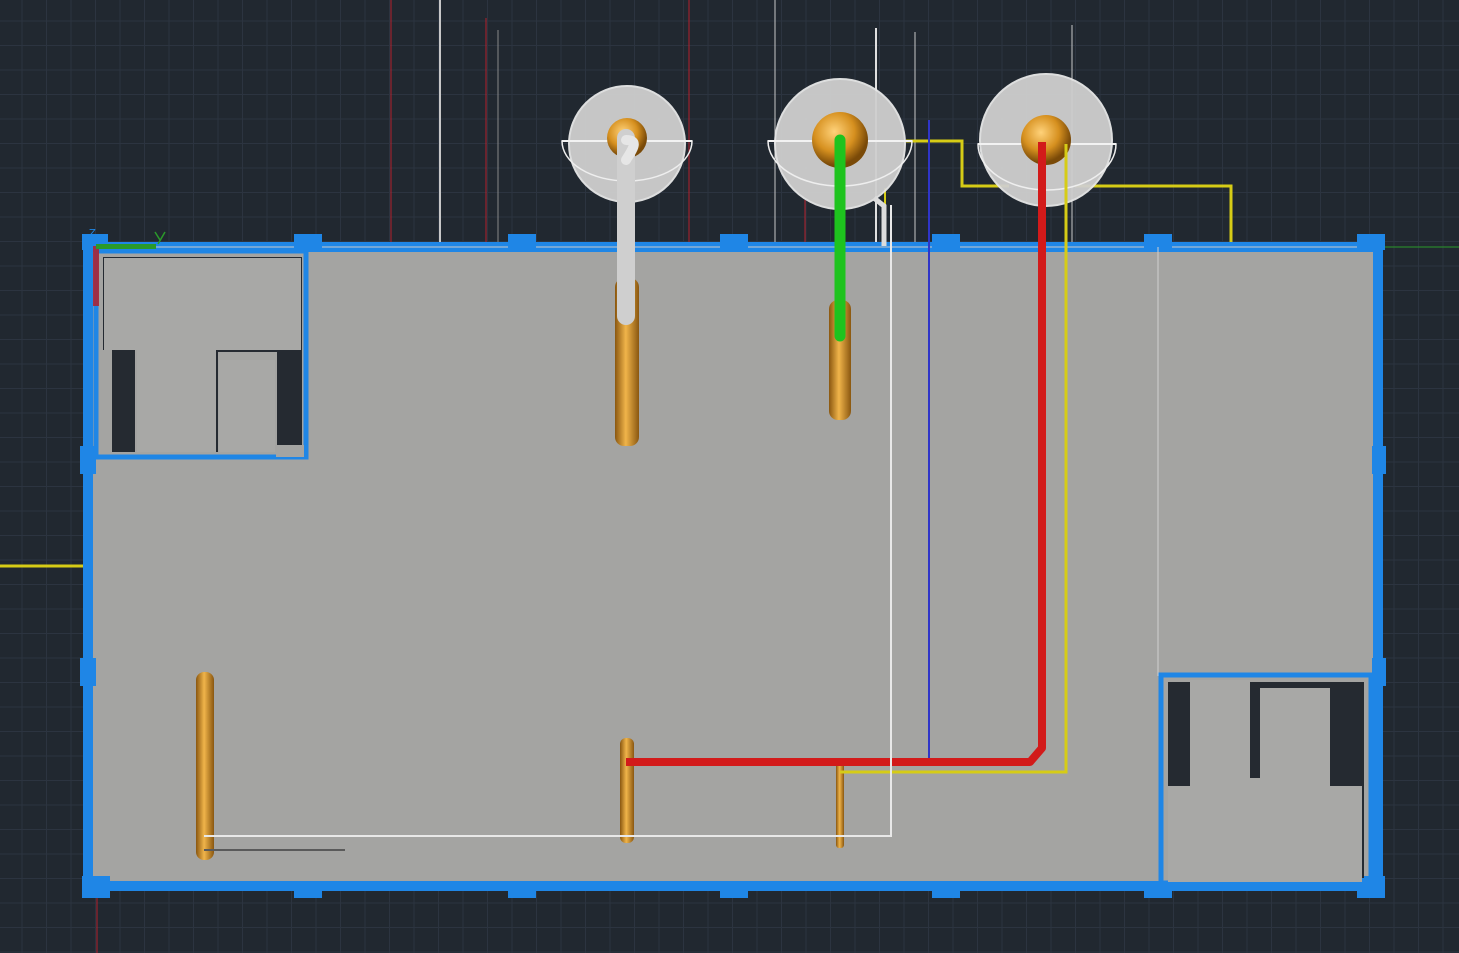 The width and height of the screenshot is (1459, 953). What do you see at coordinates (1266, 779) in the screenshot?
I see `room-bottom-right` at bounding box center [1266, 779].